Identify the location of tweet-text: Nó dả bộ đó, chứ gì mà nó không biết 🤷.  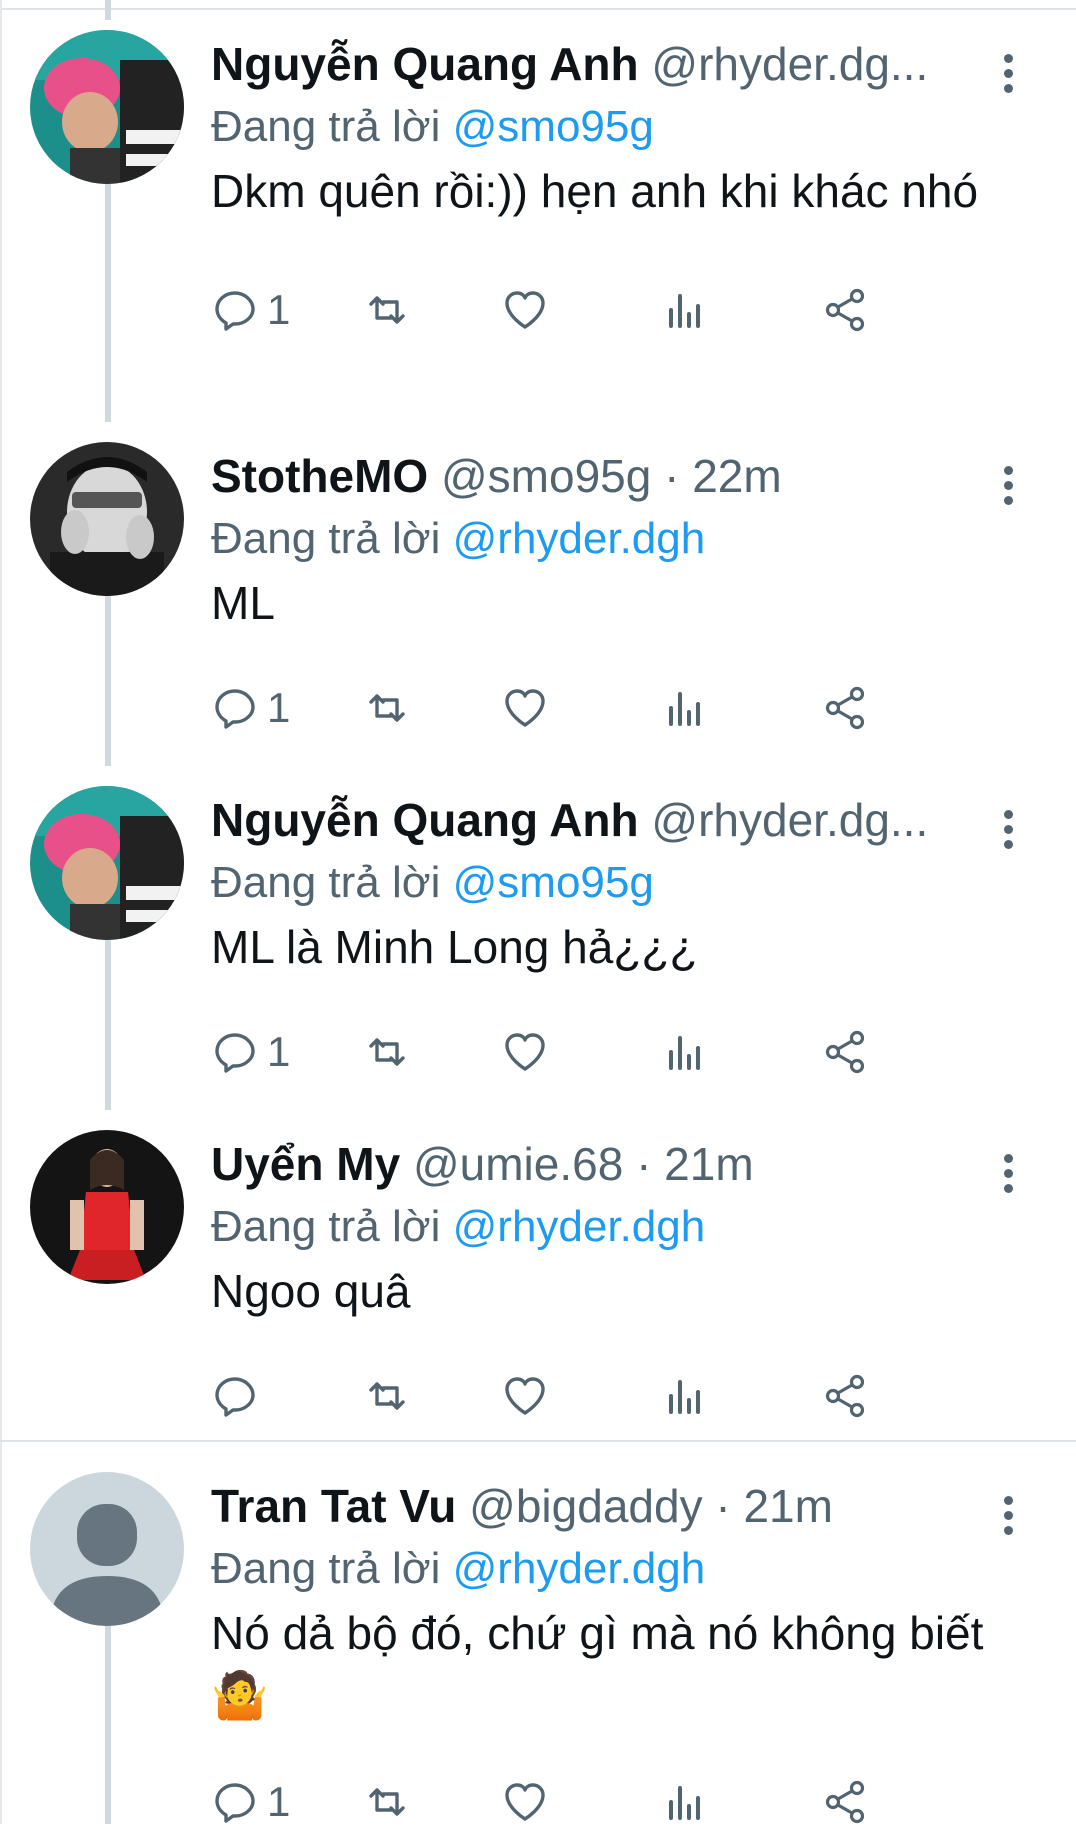
(597, 1664).